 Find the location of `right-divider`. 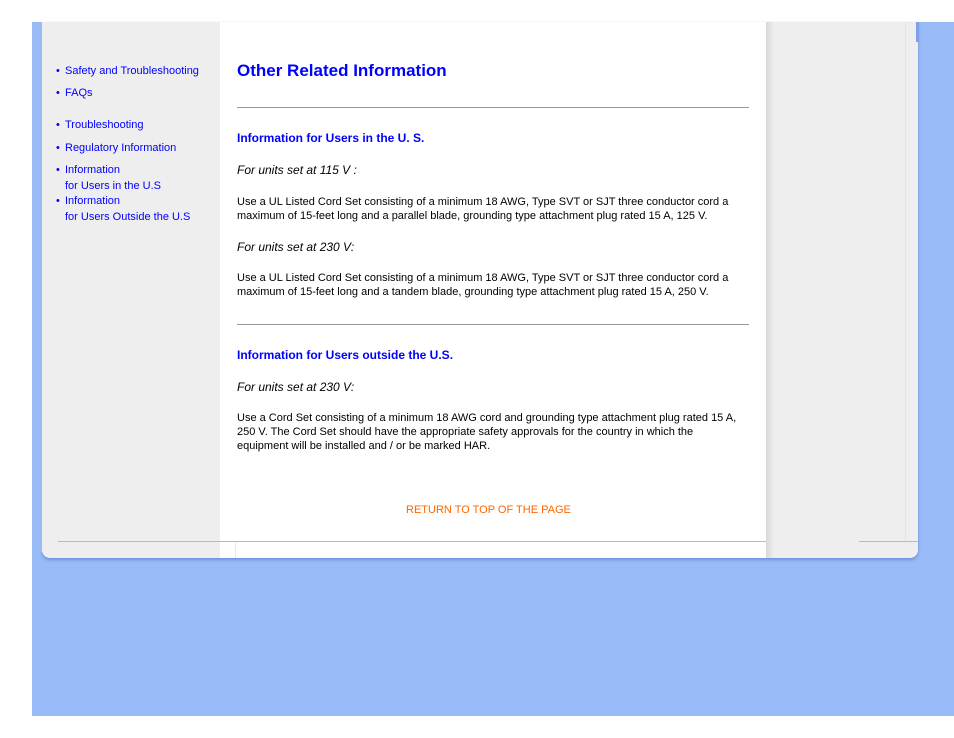

right-divider is located at coordinates (905, 282).